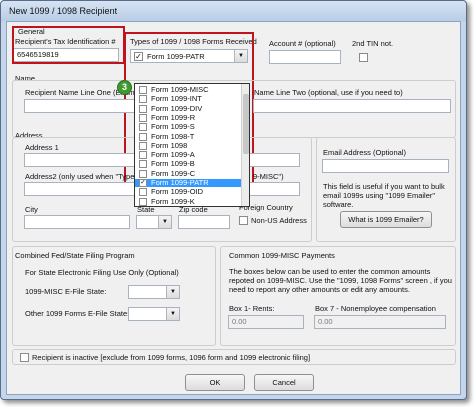 This screenshot has height=407, width=474. Describe the element at coordinates (173, 117) in the screenshot. I see `form-type-label: Form 1099-R` at that location.